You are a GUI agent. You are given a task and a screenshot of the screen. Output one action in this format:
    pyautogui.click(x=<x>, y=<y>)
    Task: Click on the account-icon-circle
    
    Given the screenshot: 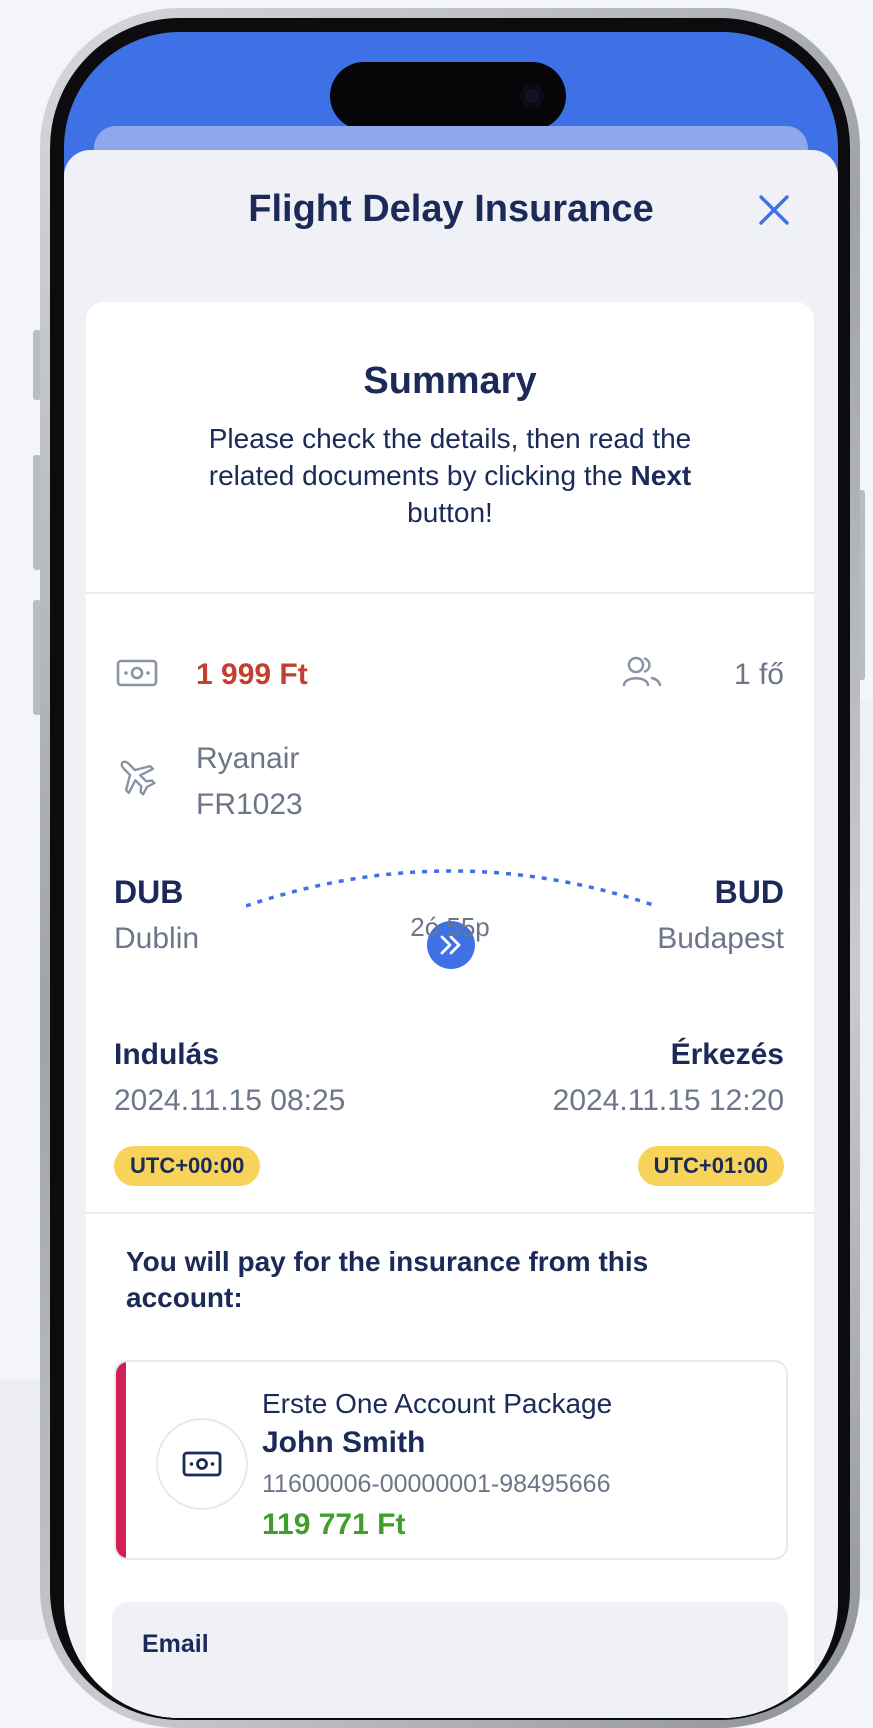 What is the action you would take?
    pyautogui.click(x=202, y=1464)
    